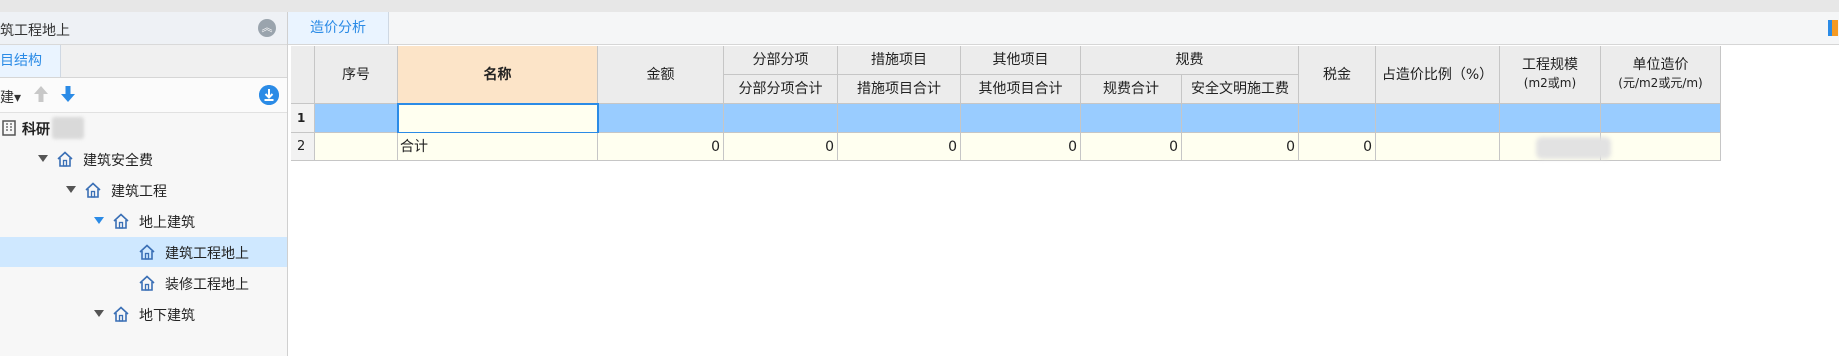 The image size is (1839, 356). Describe the element at coordinates (498, 147) in the screenshot. I see `table-cell-name: 合计` at that location.